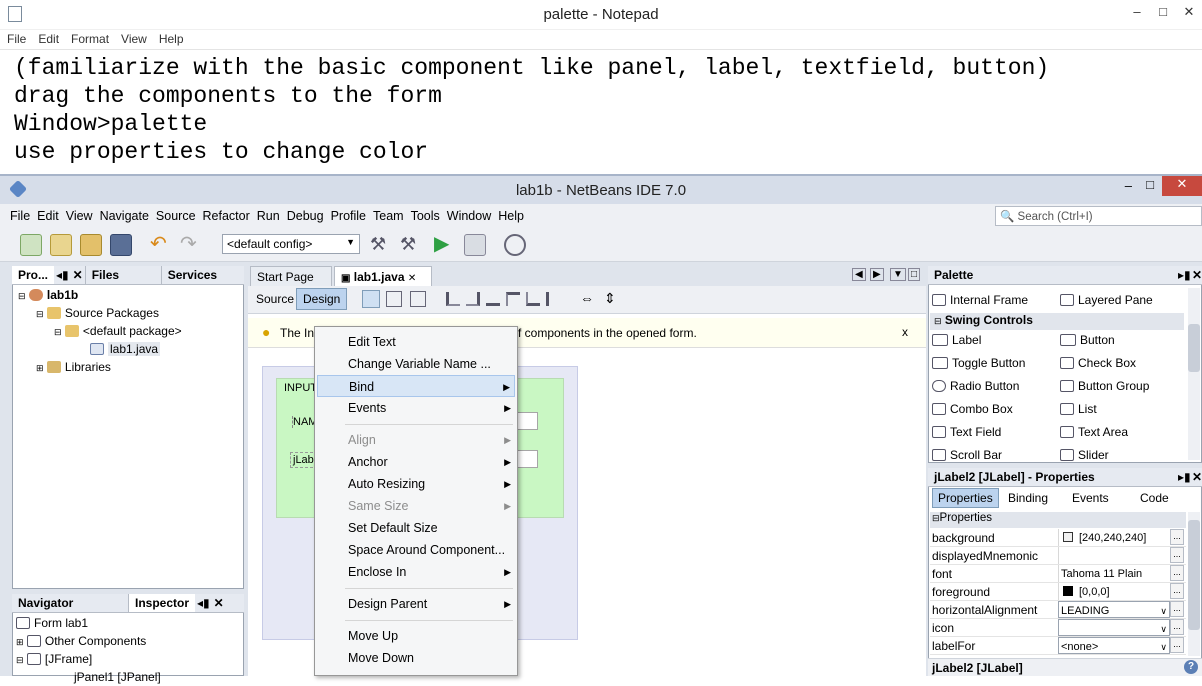 Image resolution: width=1202 pixels, height=686 pixels. I want to click on palette-item-button-group: Button Group, so click(1104, 386).